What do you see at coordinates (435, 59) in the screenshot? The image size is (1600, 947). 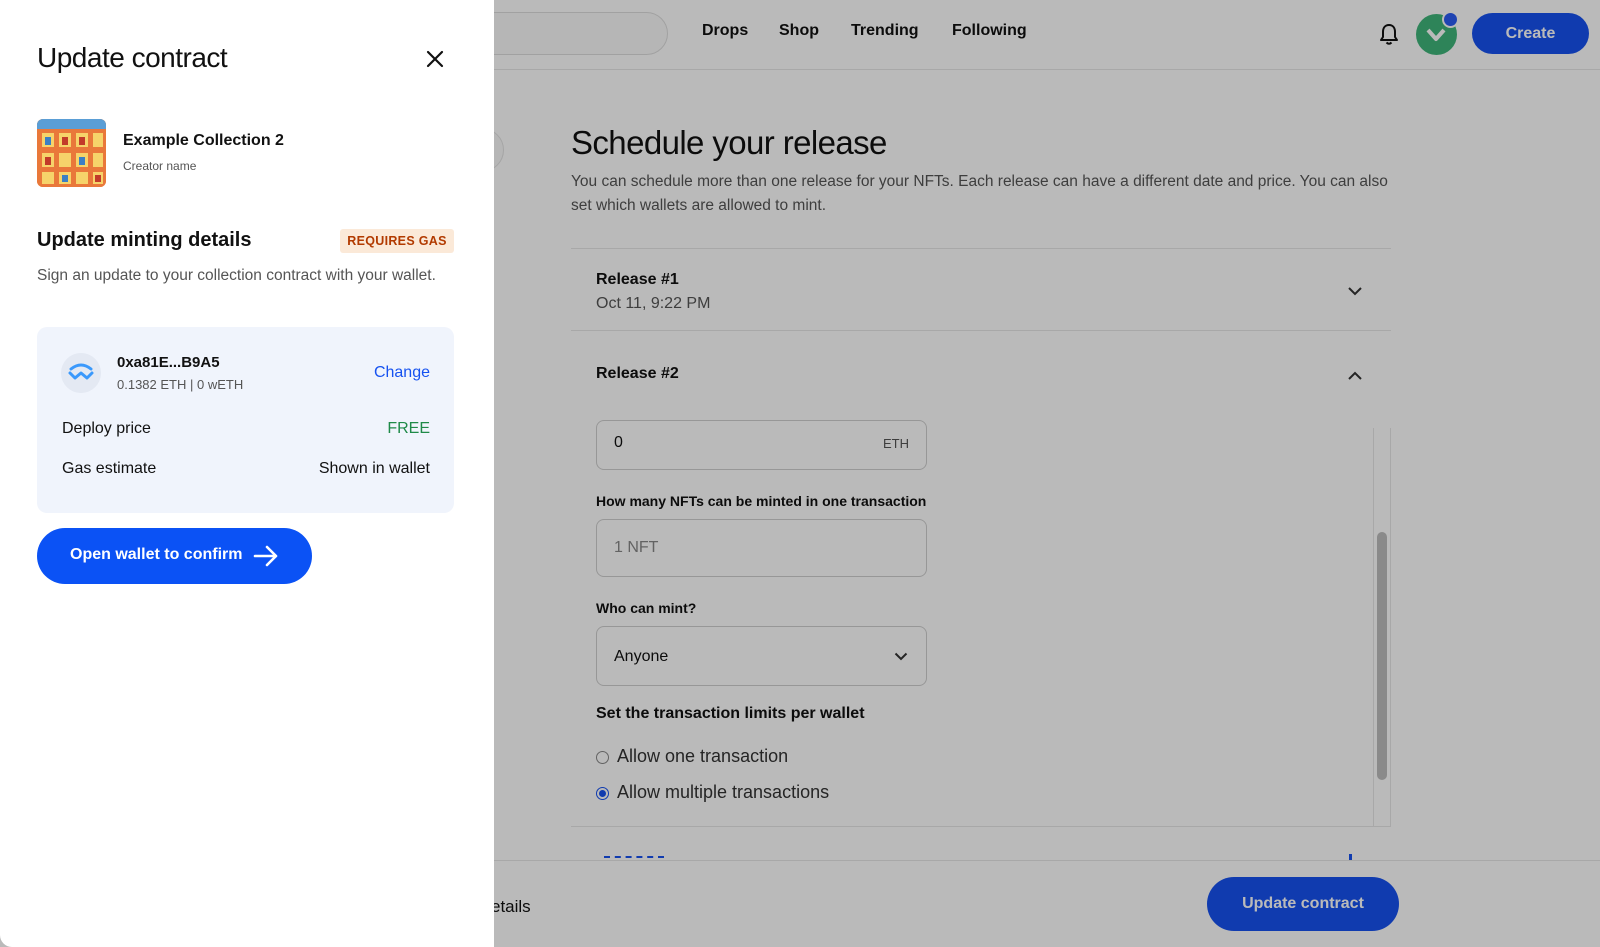 I see `close-icon` at bounding box center [435, 59].